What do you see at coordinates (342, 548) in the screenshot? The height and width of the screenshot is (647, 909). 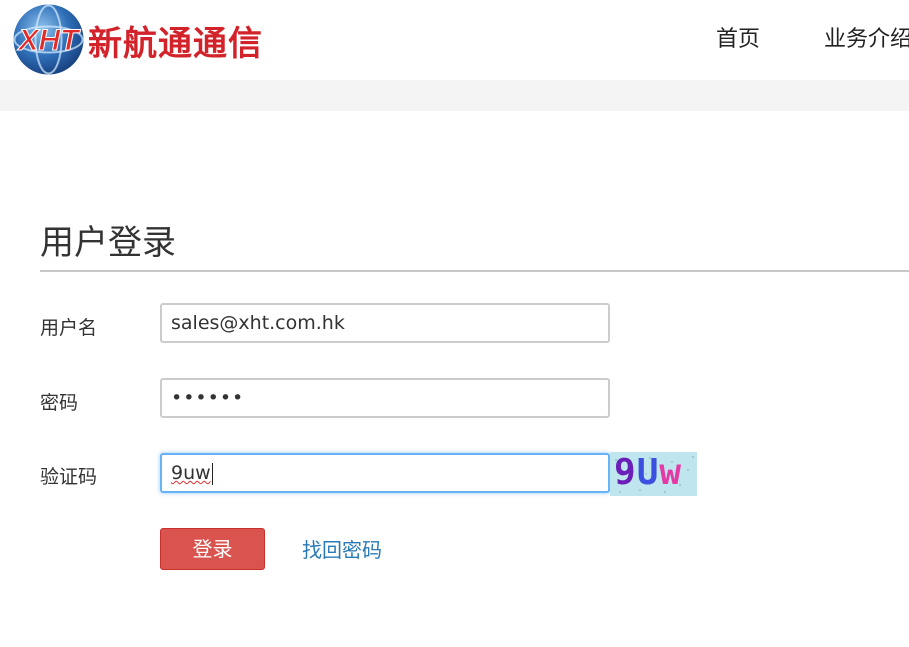 I see `forgot-password-link: 找回密码` at bounding box center [342, 548].